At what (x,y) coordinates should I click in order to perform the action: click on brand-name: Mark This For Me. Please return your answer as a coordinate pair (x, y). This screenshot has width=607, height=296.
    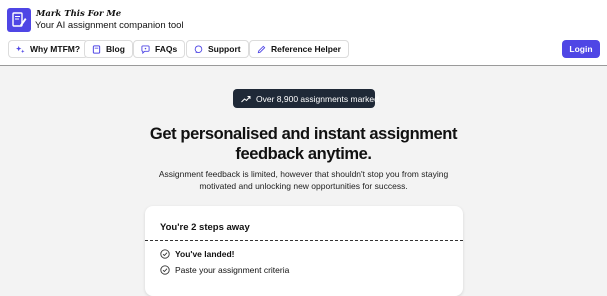
    Looking at the image, I should click on (79, 14).